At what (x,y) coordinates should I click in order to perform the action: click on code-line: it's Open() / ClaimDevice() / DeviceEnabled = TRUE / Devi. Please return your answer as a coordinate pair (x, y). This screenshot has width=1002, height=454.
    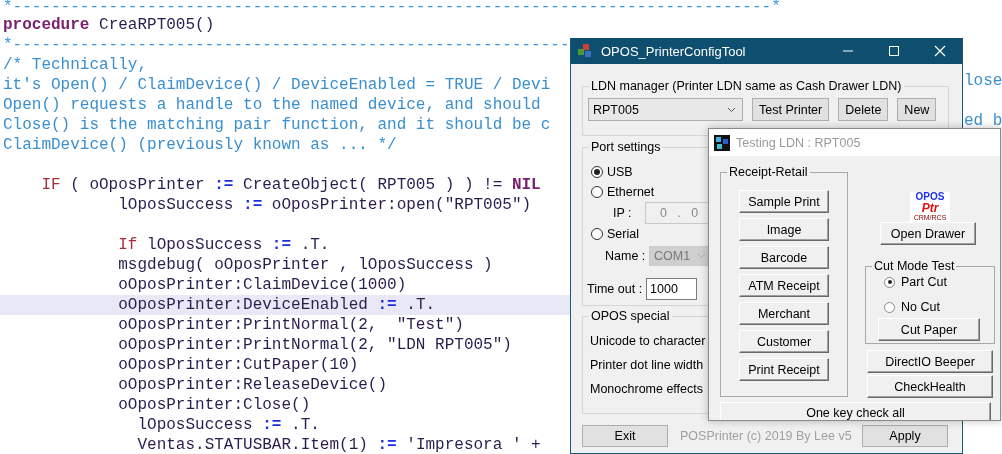
    Looking at the image, I should click on (276, 85).